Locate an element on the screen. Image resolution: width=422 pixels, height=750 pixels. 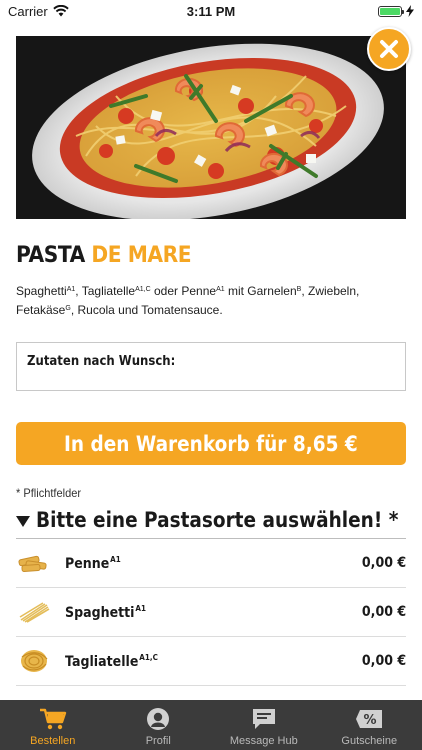
close-button is located at coordinates (389, 49).